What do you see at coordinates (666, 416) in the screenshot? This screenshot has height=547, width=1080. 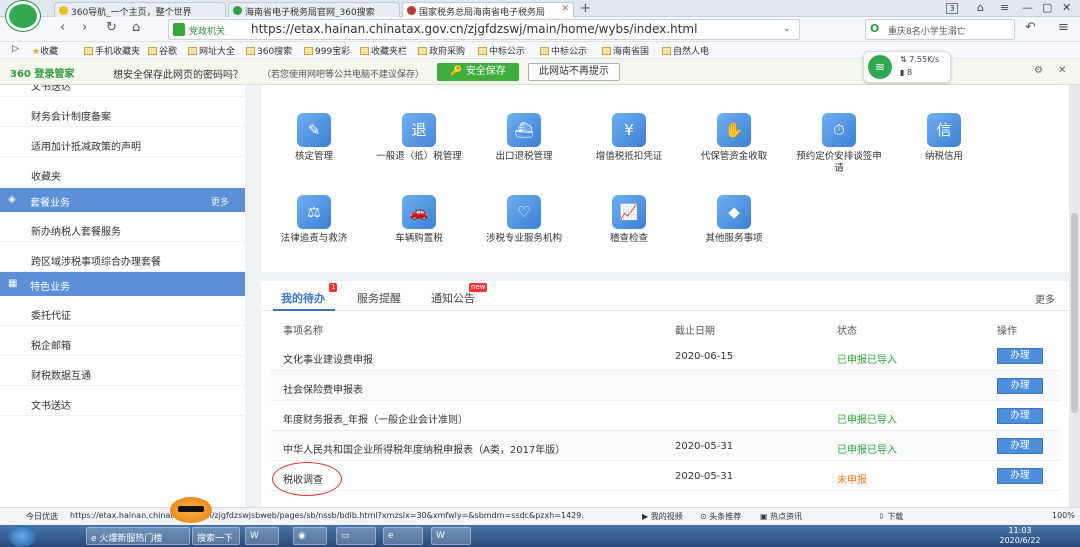 I see `table-row: 年度财务报表_年报（一般企业会计准则） 已申报已导入 办理` at bounding box center [666, 416].